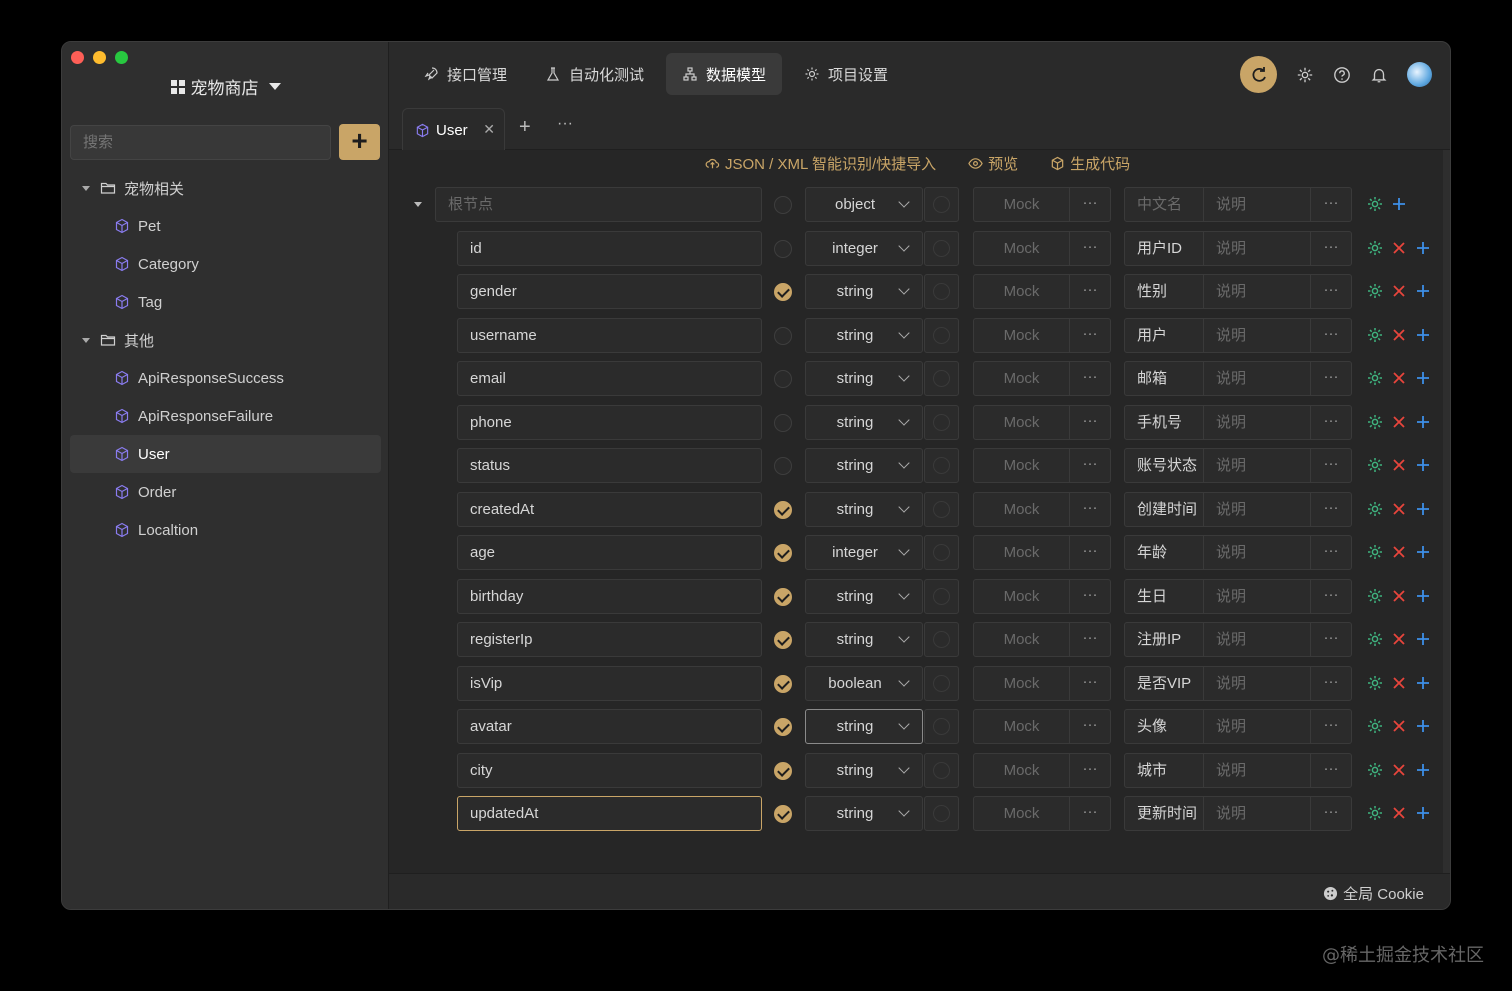 The height and width of the screenshot is (991, 1512). Describe the element at coordinates (1399, 204) in the screenshot. I see `add-child-plus-icon` at that location.